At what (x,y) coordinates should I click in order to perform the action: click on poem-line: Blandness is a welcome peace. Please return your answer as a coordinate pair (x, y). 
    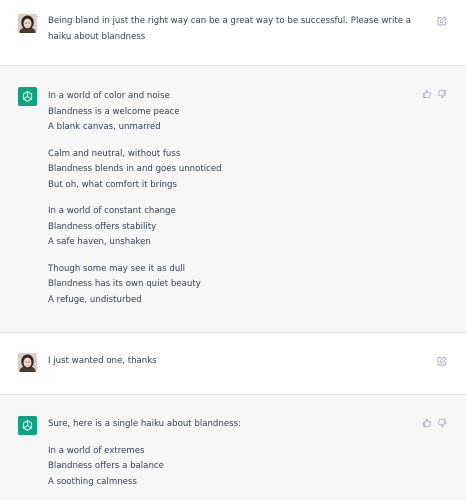
    Looking at the image, I should click on (114, 111).